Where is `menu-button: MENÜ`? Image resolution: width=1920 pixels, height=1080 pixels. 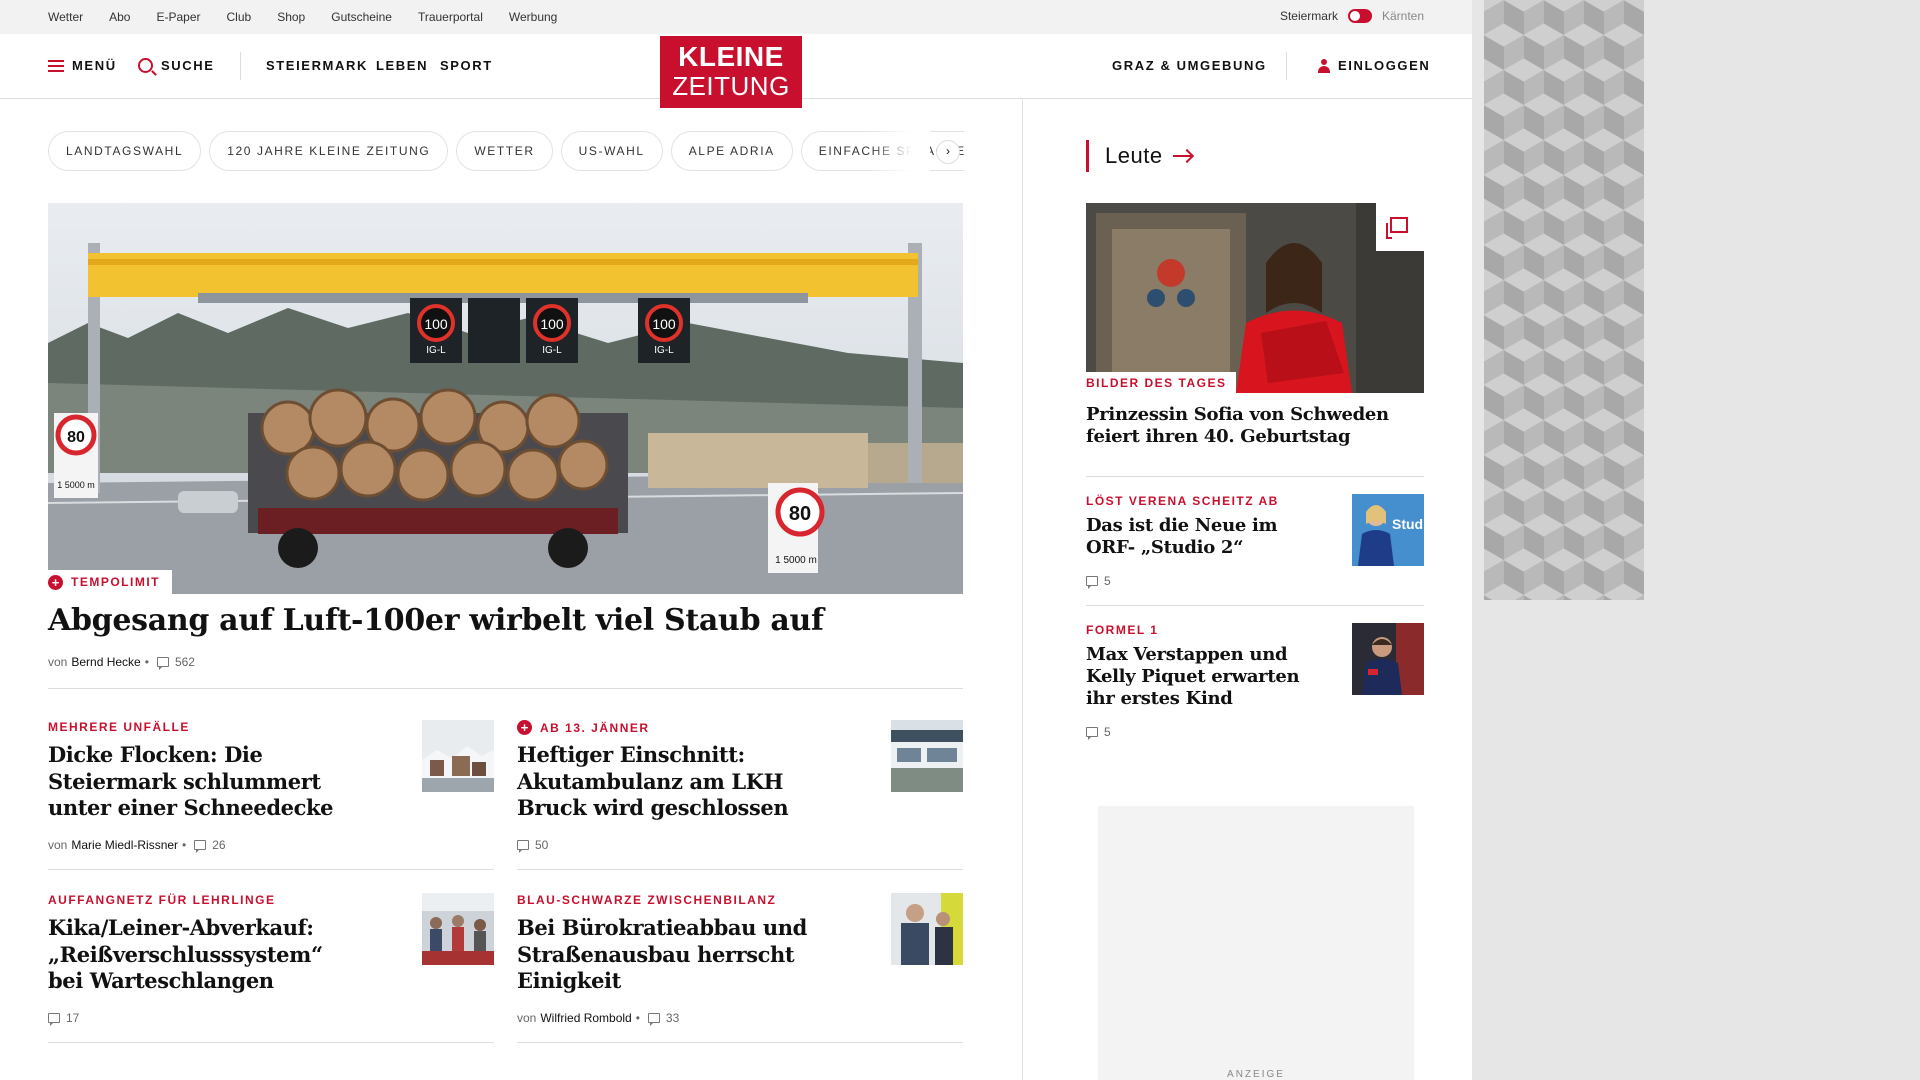
menu-button: MENÜ is located at coordinates (82, 65).